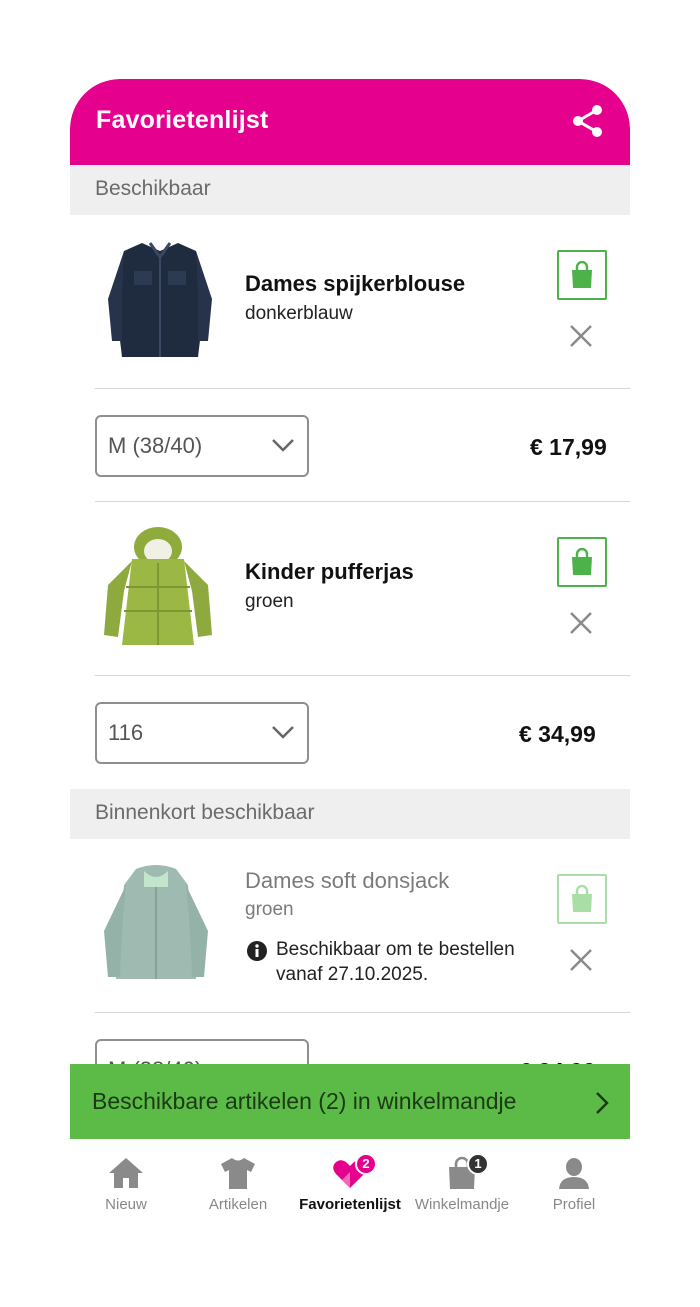 The height and width of the screenshot is (1307, 700). I want to click on chevron-right-icon, so click(602, 1103).